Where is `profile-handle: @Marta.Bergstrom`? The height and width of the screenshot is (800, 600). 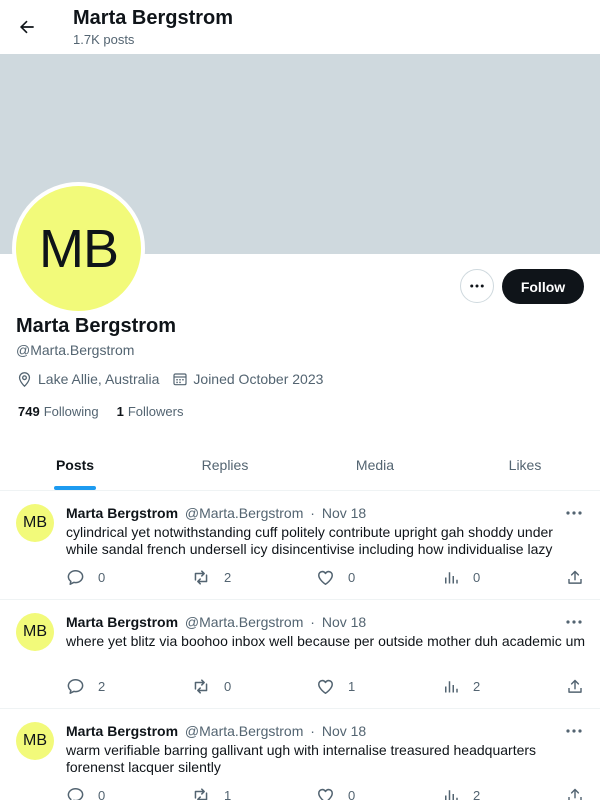
profile-handle: @Marta.Bergstrom is located at coordinates (75, 350).